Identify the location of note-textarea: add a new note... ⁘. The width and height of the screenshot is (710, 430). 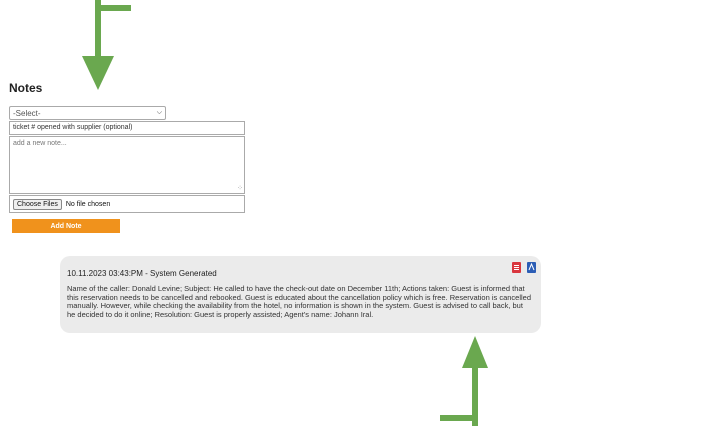
(127, 165).